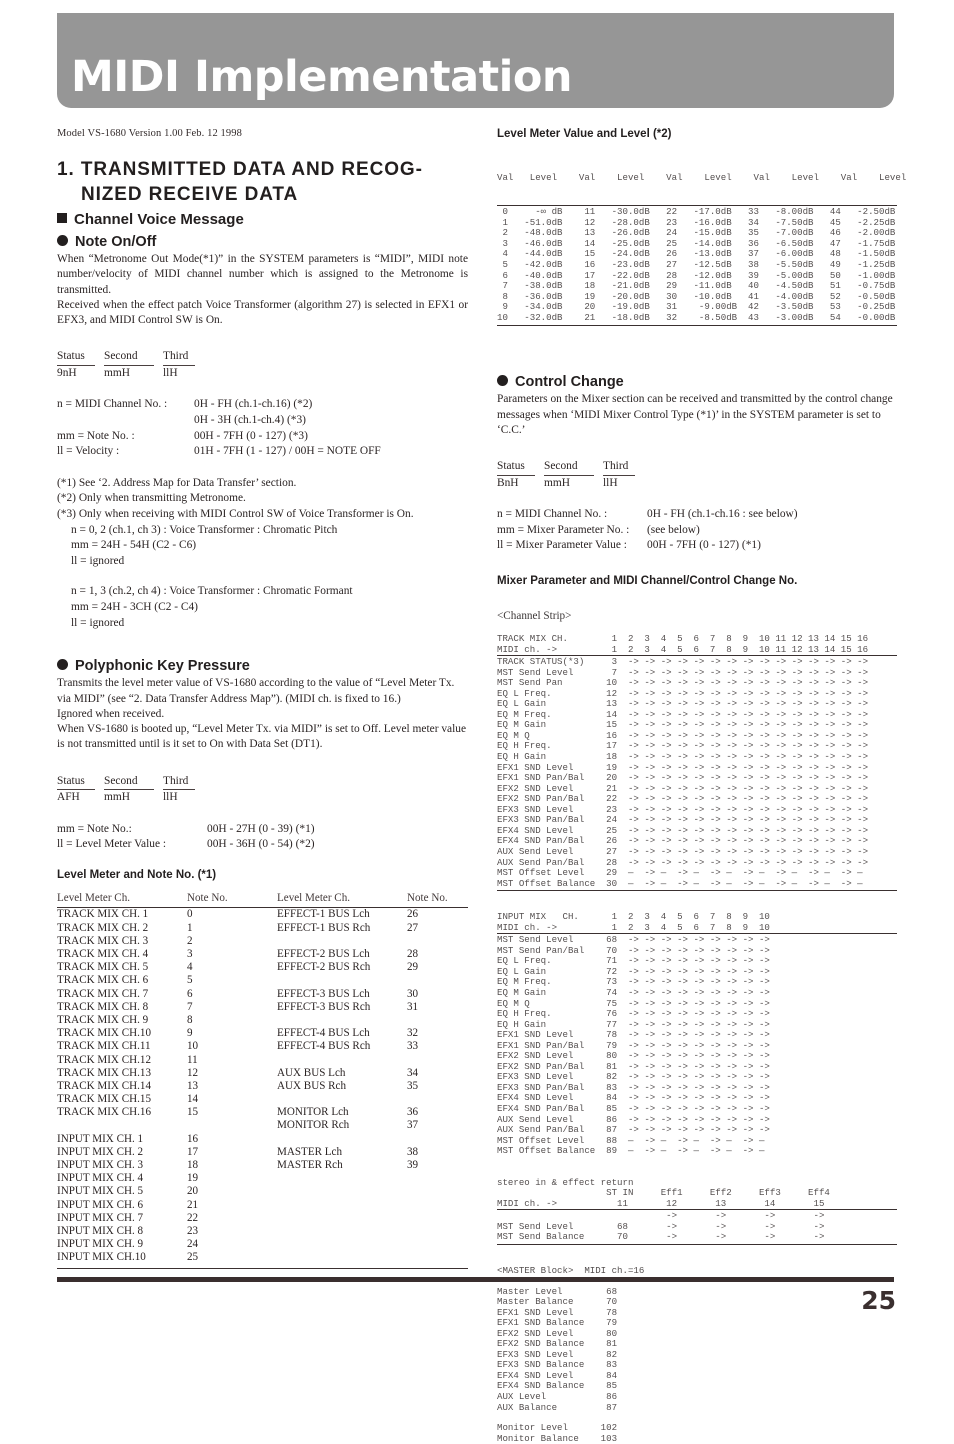 The width and height of the screenshot is (954, 1444). Describe the element at coordinates (134, 607) in the screenshot. I see `footnote-indent-b-2: mm = 24H - 3CH (C2 - C4)` at that location.